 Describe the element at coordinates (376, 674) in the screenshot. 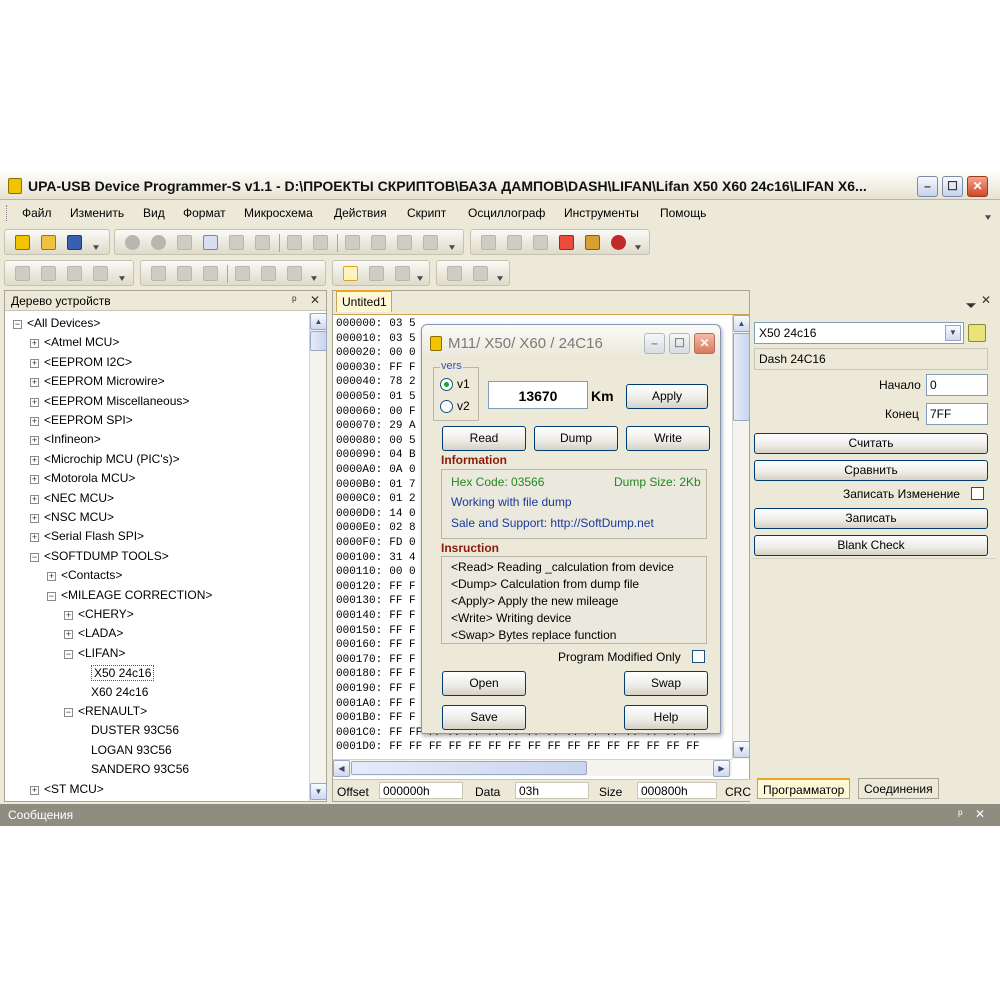

I see `hex-row: 000180: FF F` at that location.